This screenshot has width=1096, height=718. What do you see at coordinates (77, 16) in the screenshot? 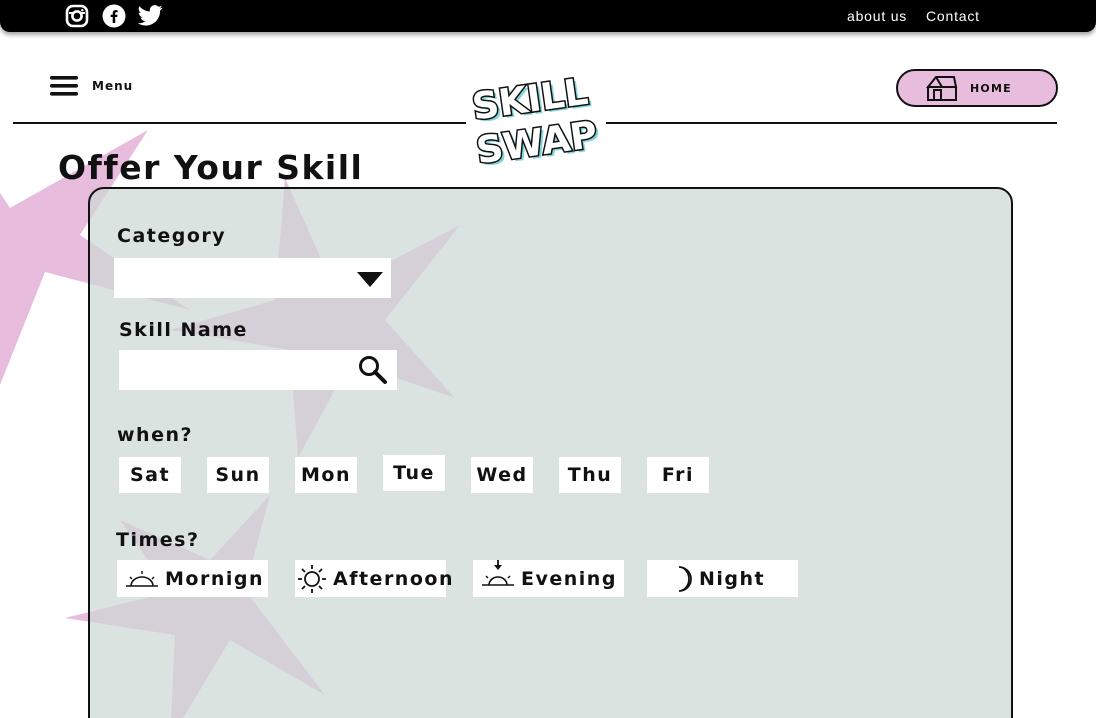
I see `instagram-icon` at bounding box center [77, 16].